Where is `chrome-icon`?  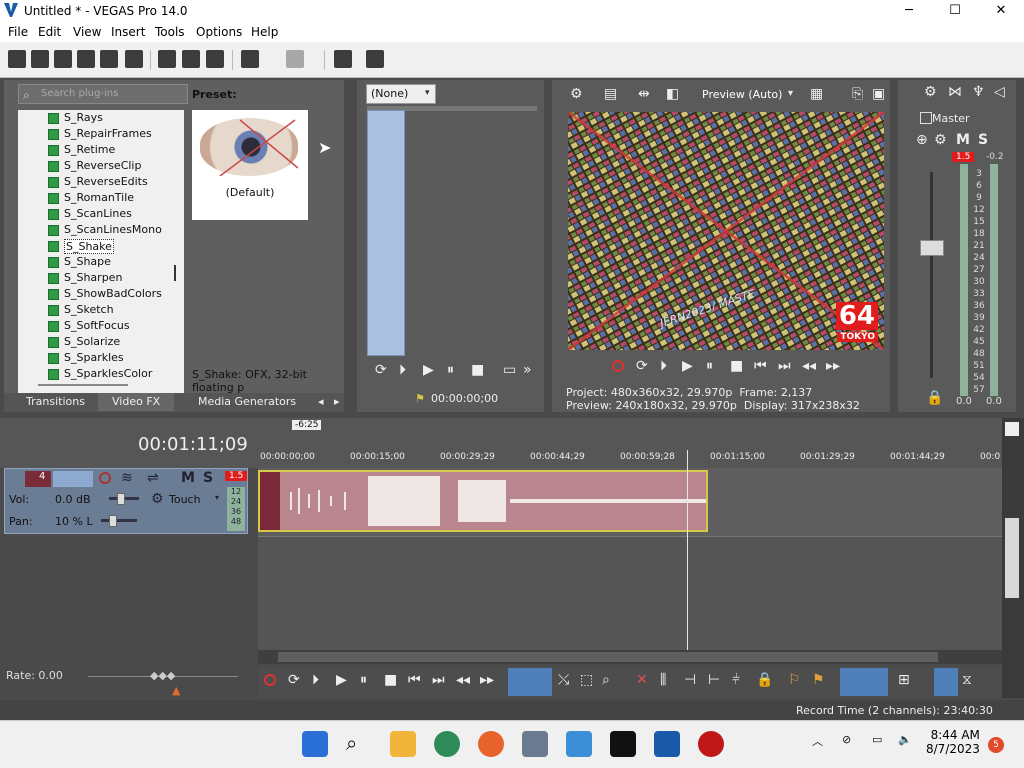 chrome-icon is located at coordinates (447, 744).